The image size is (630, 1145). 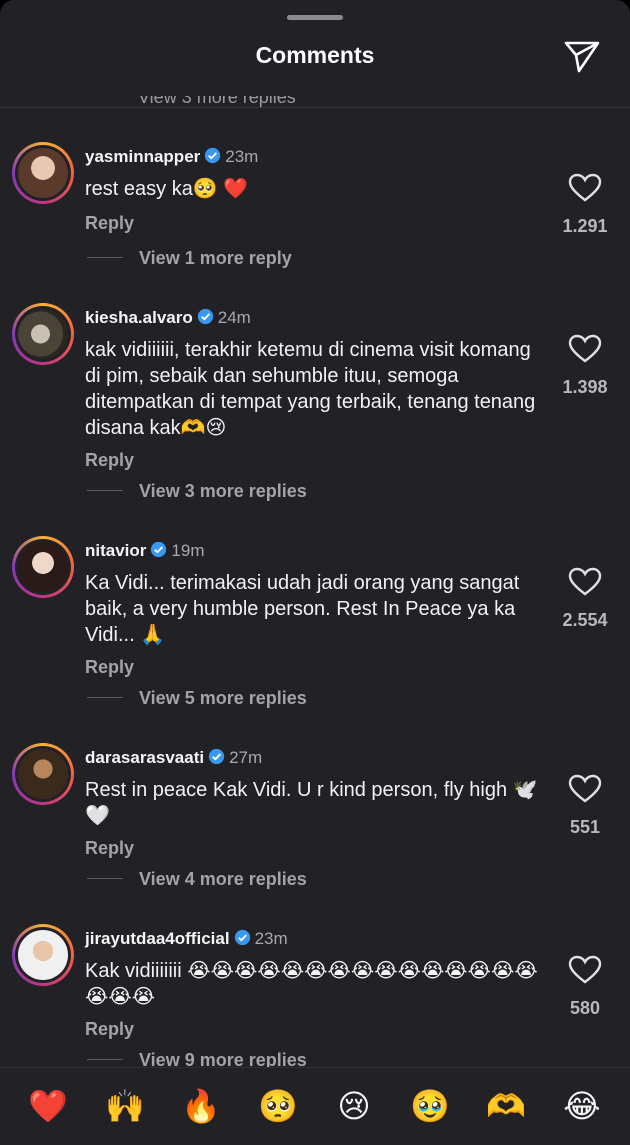 What do you see at coordinates (315, 55) in the screenshot?
I see `page-title: Comments` at bounding box center [315, 55].